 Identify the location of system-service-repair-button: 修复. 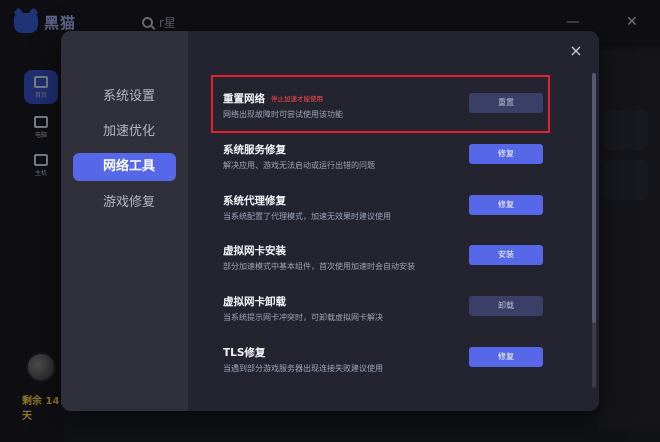
(506, 154).